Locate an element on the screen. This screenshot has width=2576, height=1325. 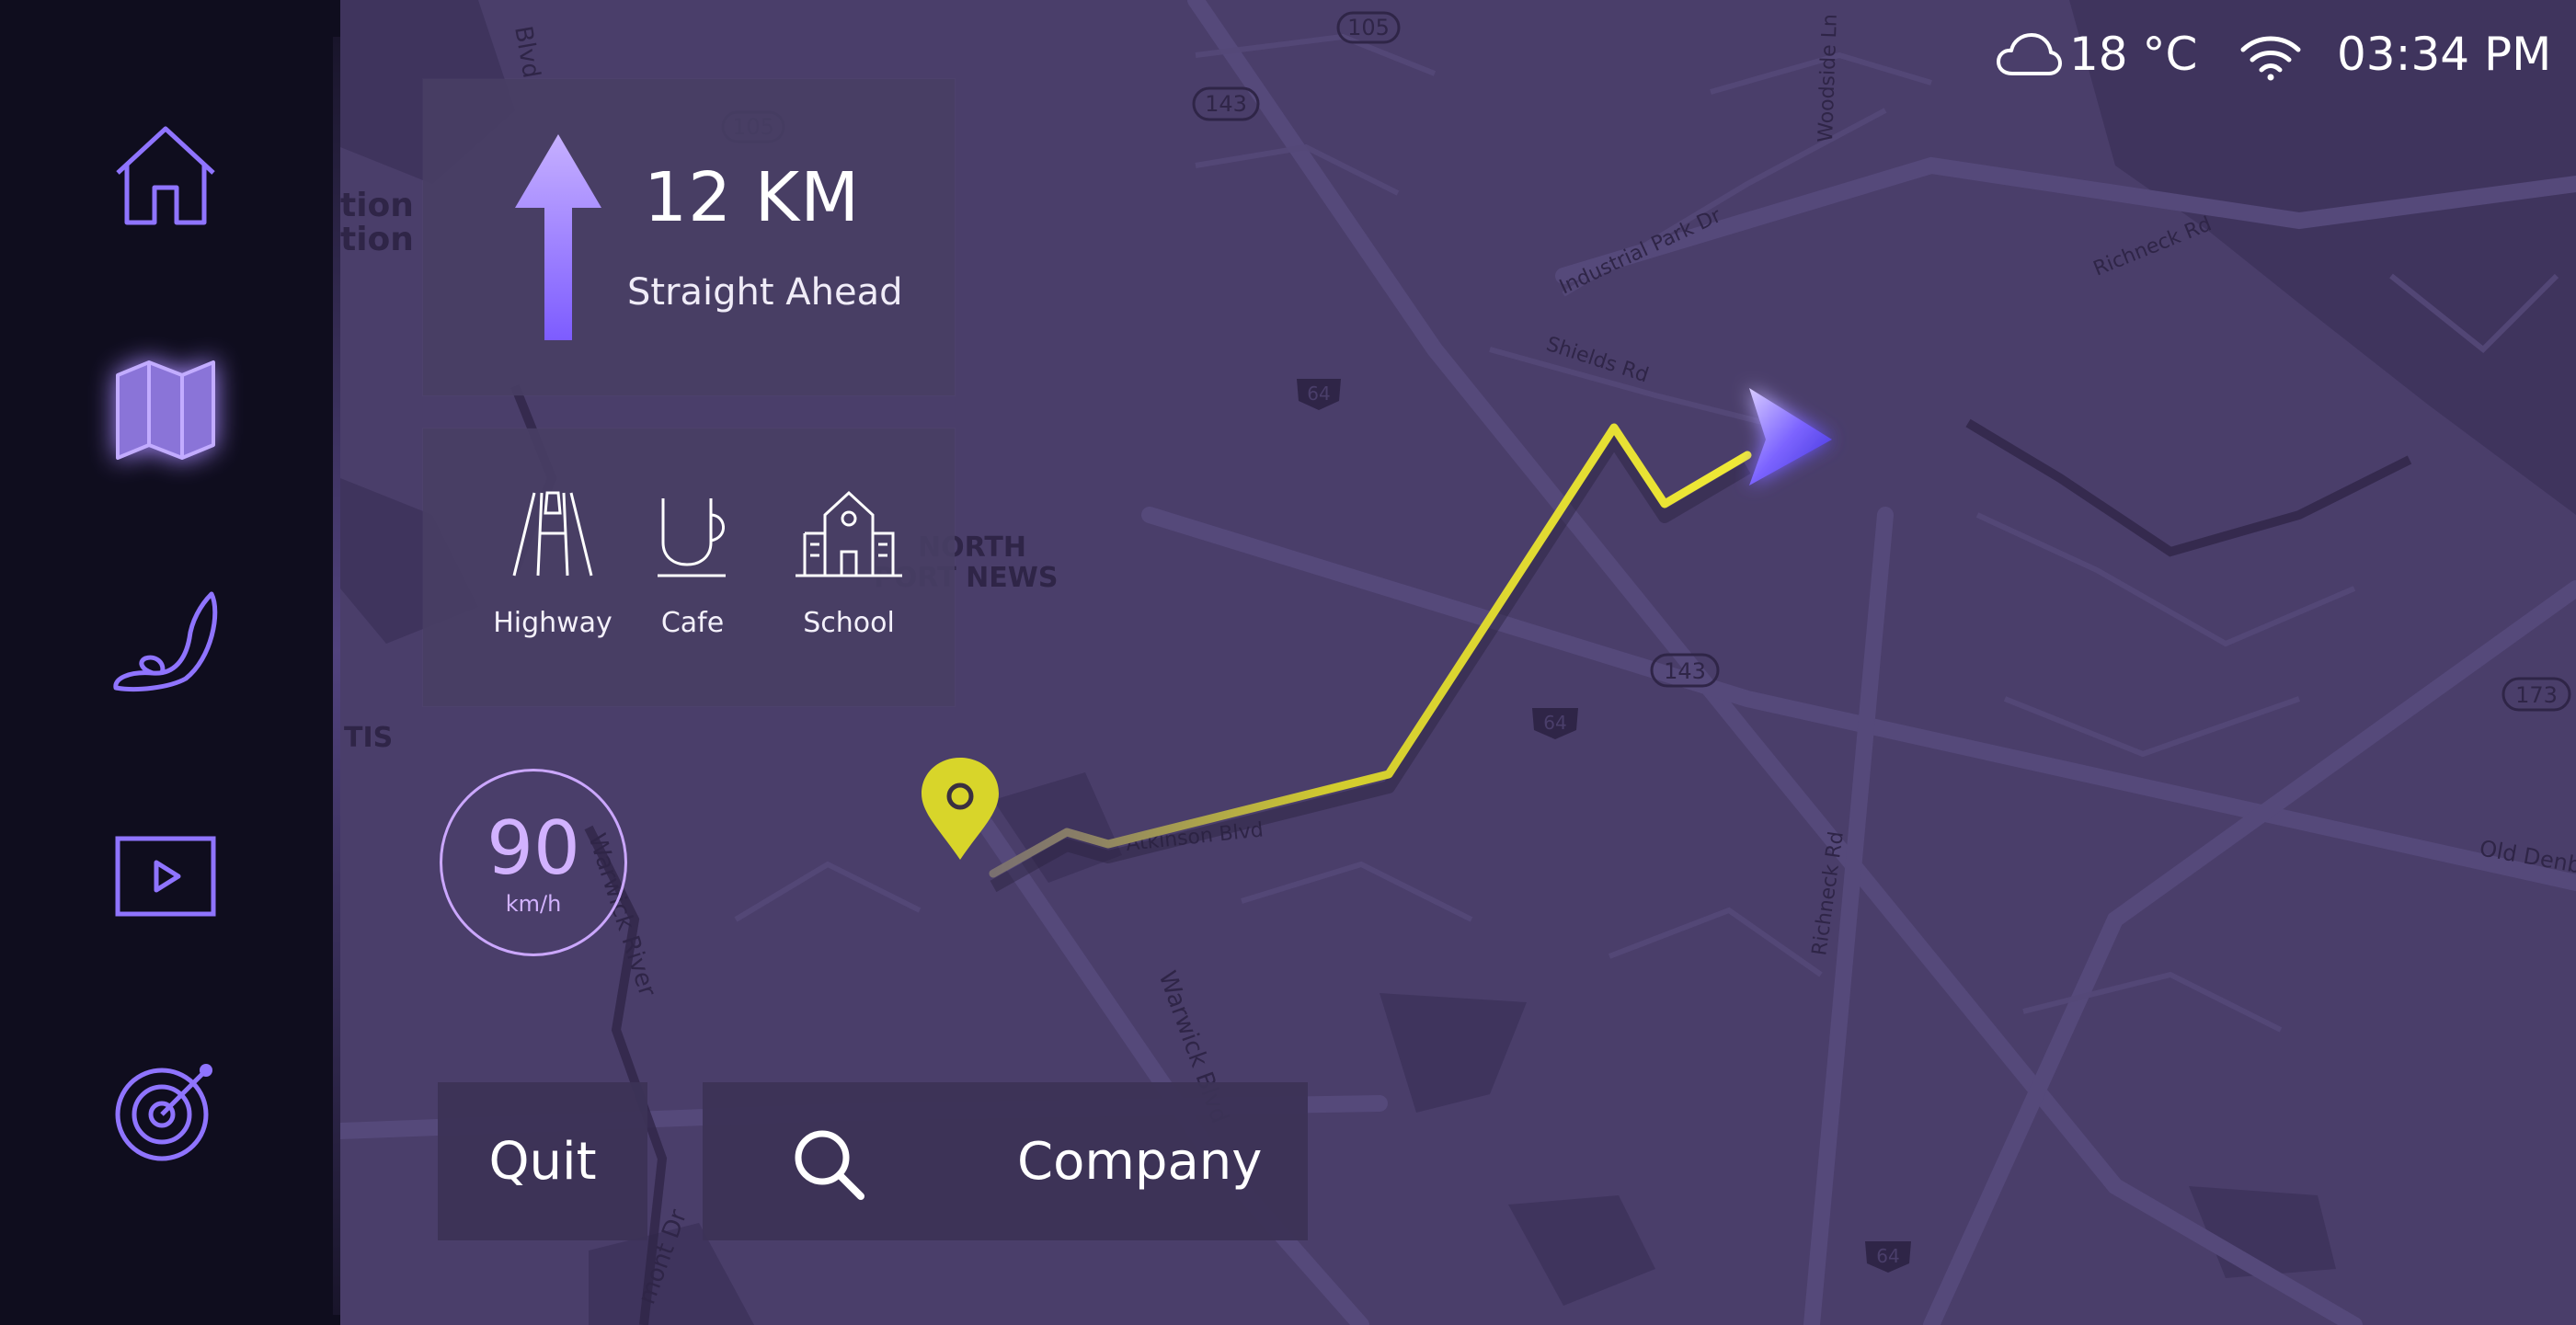
poi-label: Cafe is located at coordinates (692, 623).